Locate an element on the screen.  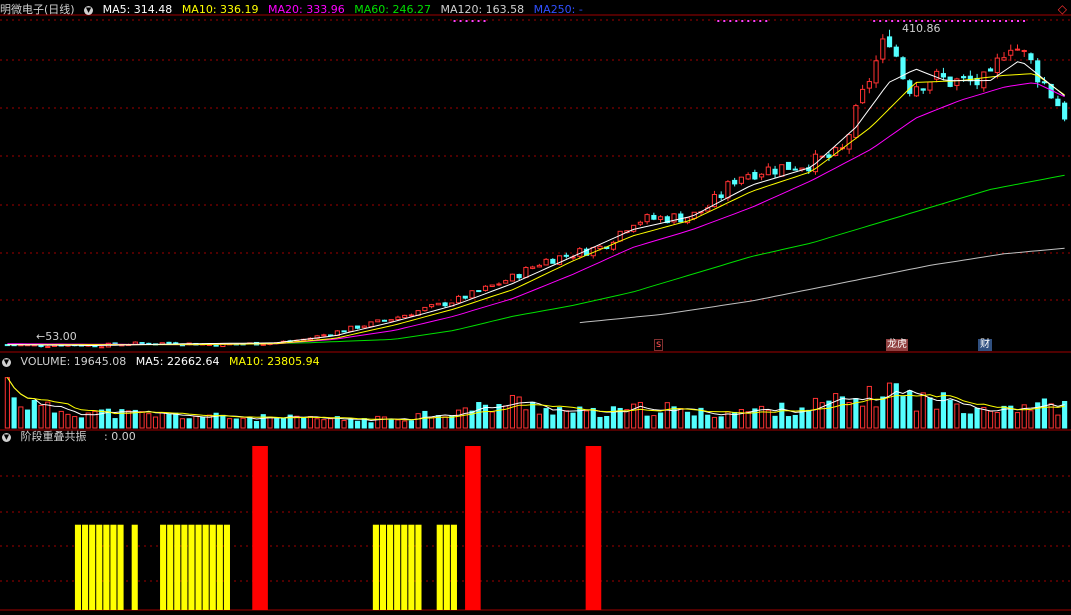
event-marker-financial: 财 is located at coordinates (985, 345).